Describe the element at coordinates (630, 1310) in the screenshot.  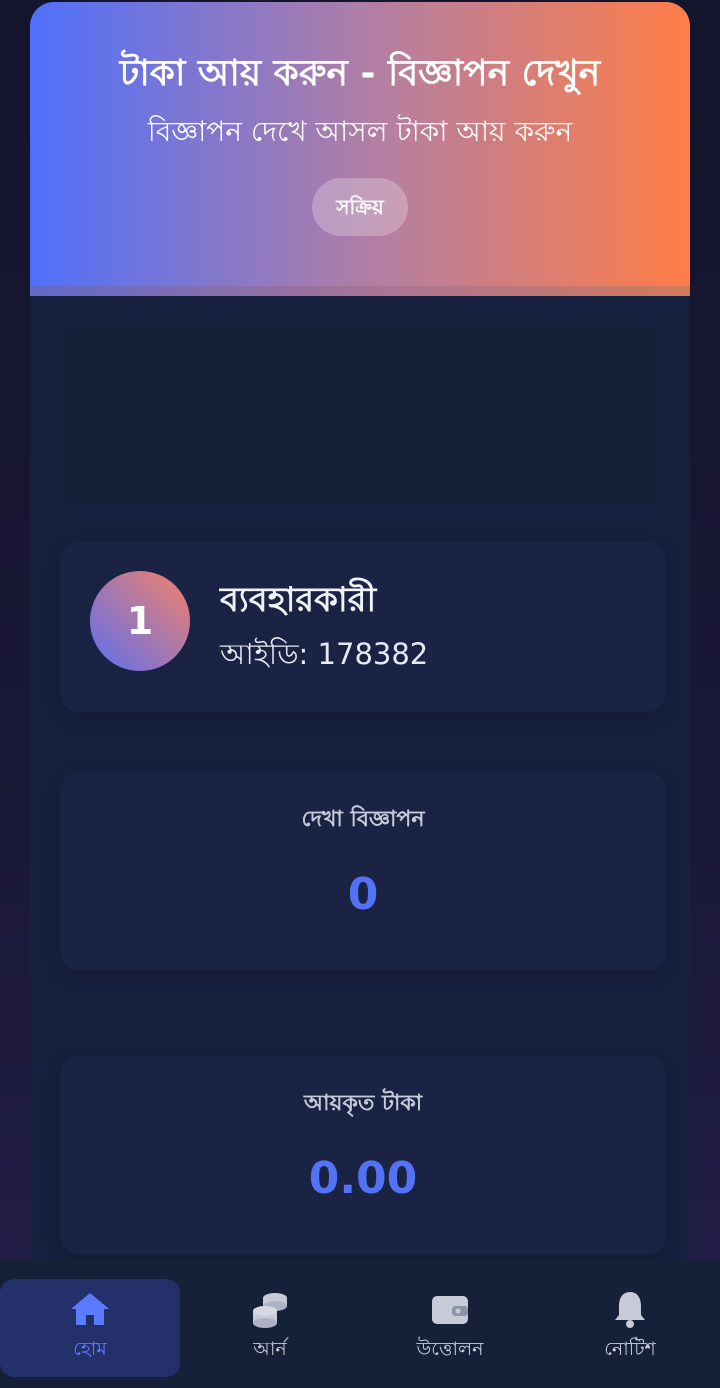
I see `bell-icon` at that location.